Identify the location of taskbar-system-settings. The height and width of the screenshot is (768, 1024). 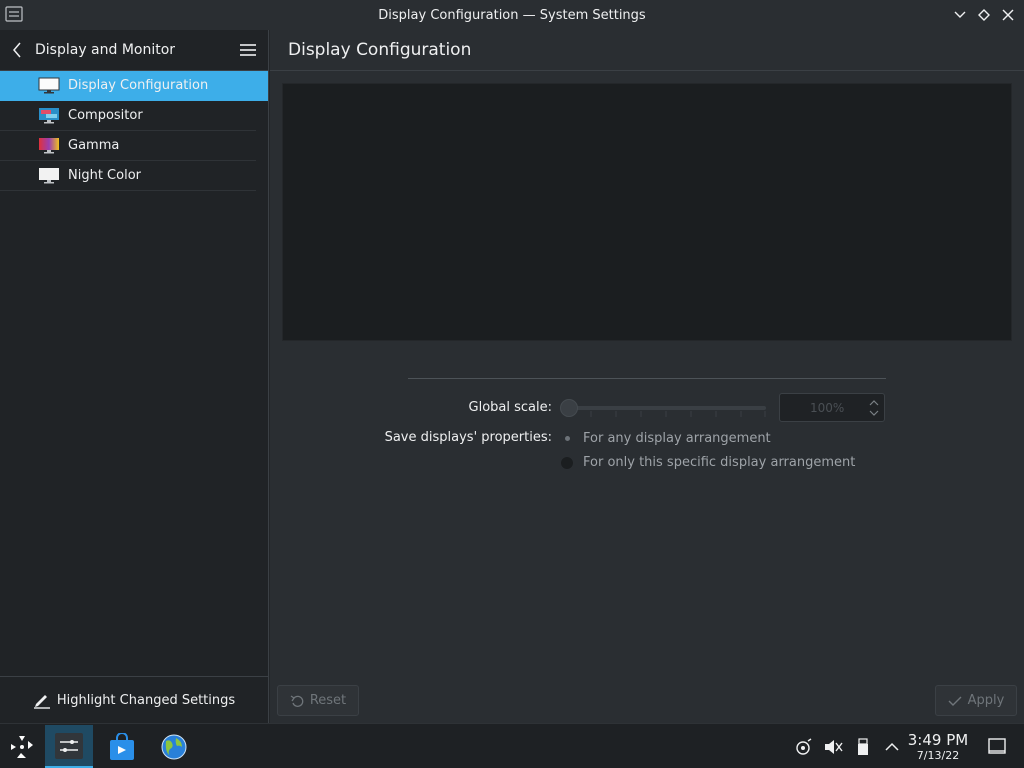
(69, 746).